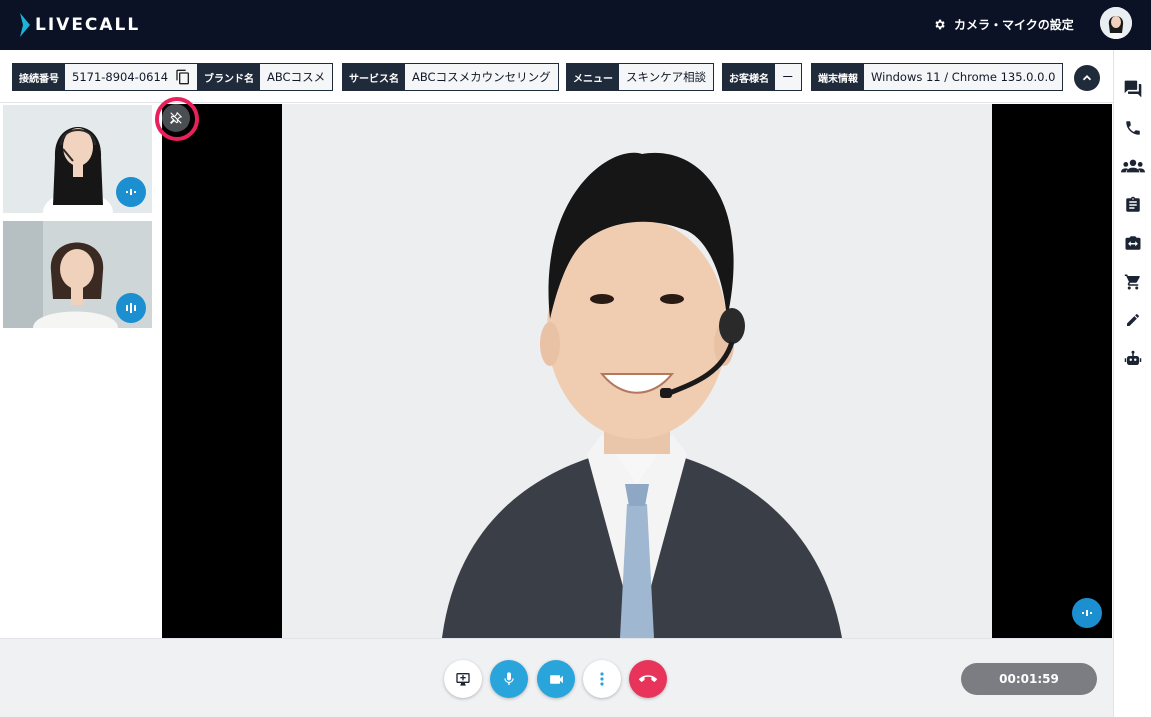 This screenshot has width=1151, height=717. I want to click on main-audio-indicator, so click(1087, 613).